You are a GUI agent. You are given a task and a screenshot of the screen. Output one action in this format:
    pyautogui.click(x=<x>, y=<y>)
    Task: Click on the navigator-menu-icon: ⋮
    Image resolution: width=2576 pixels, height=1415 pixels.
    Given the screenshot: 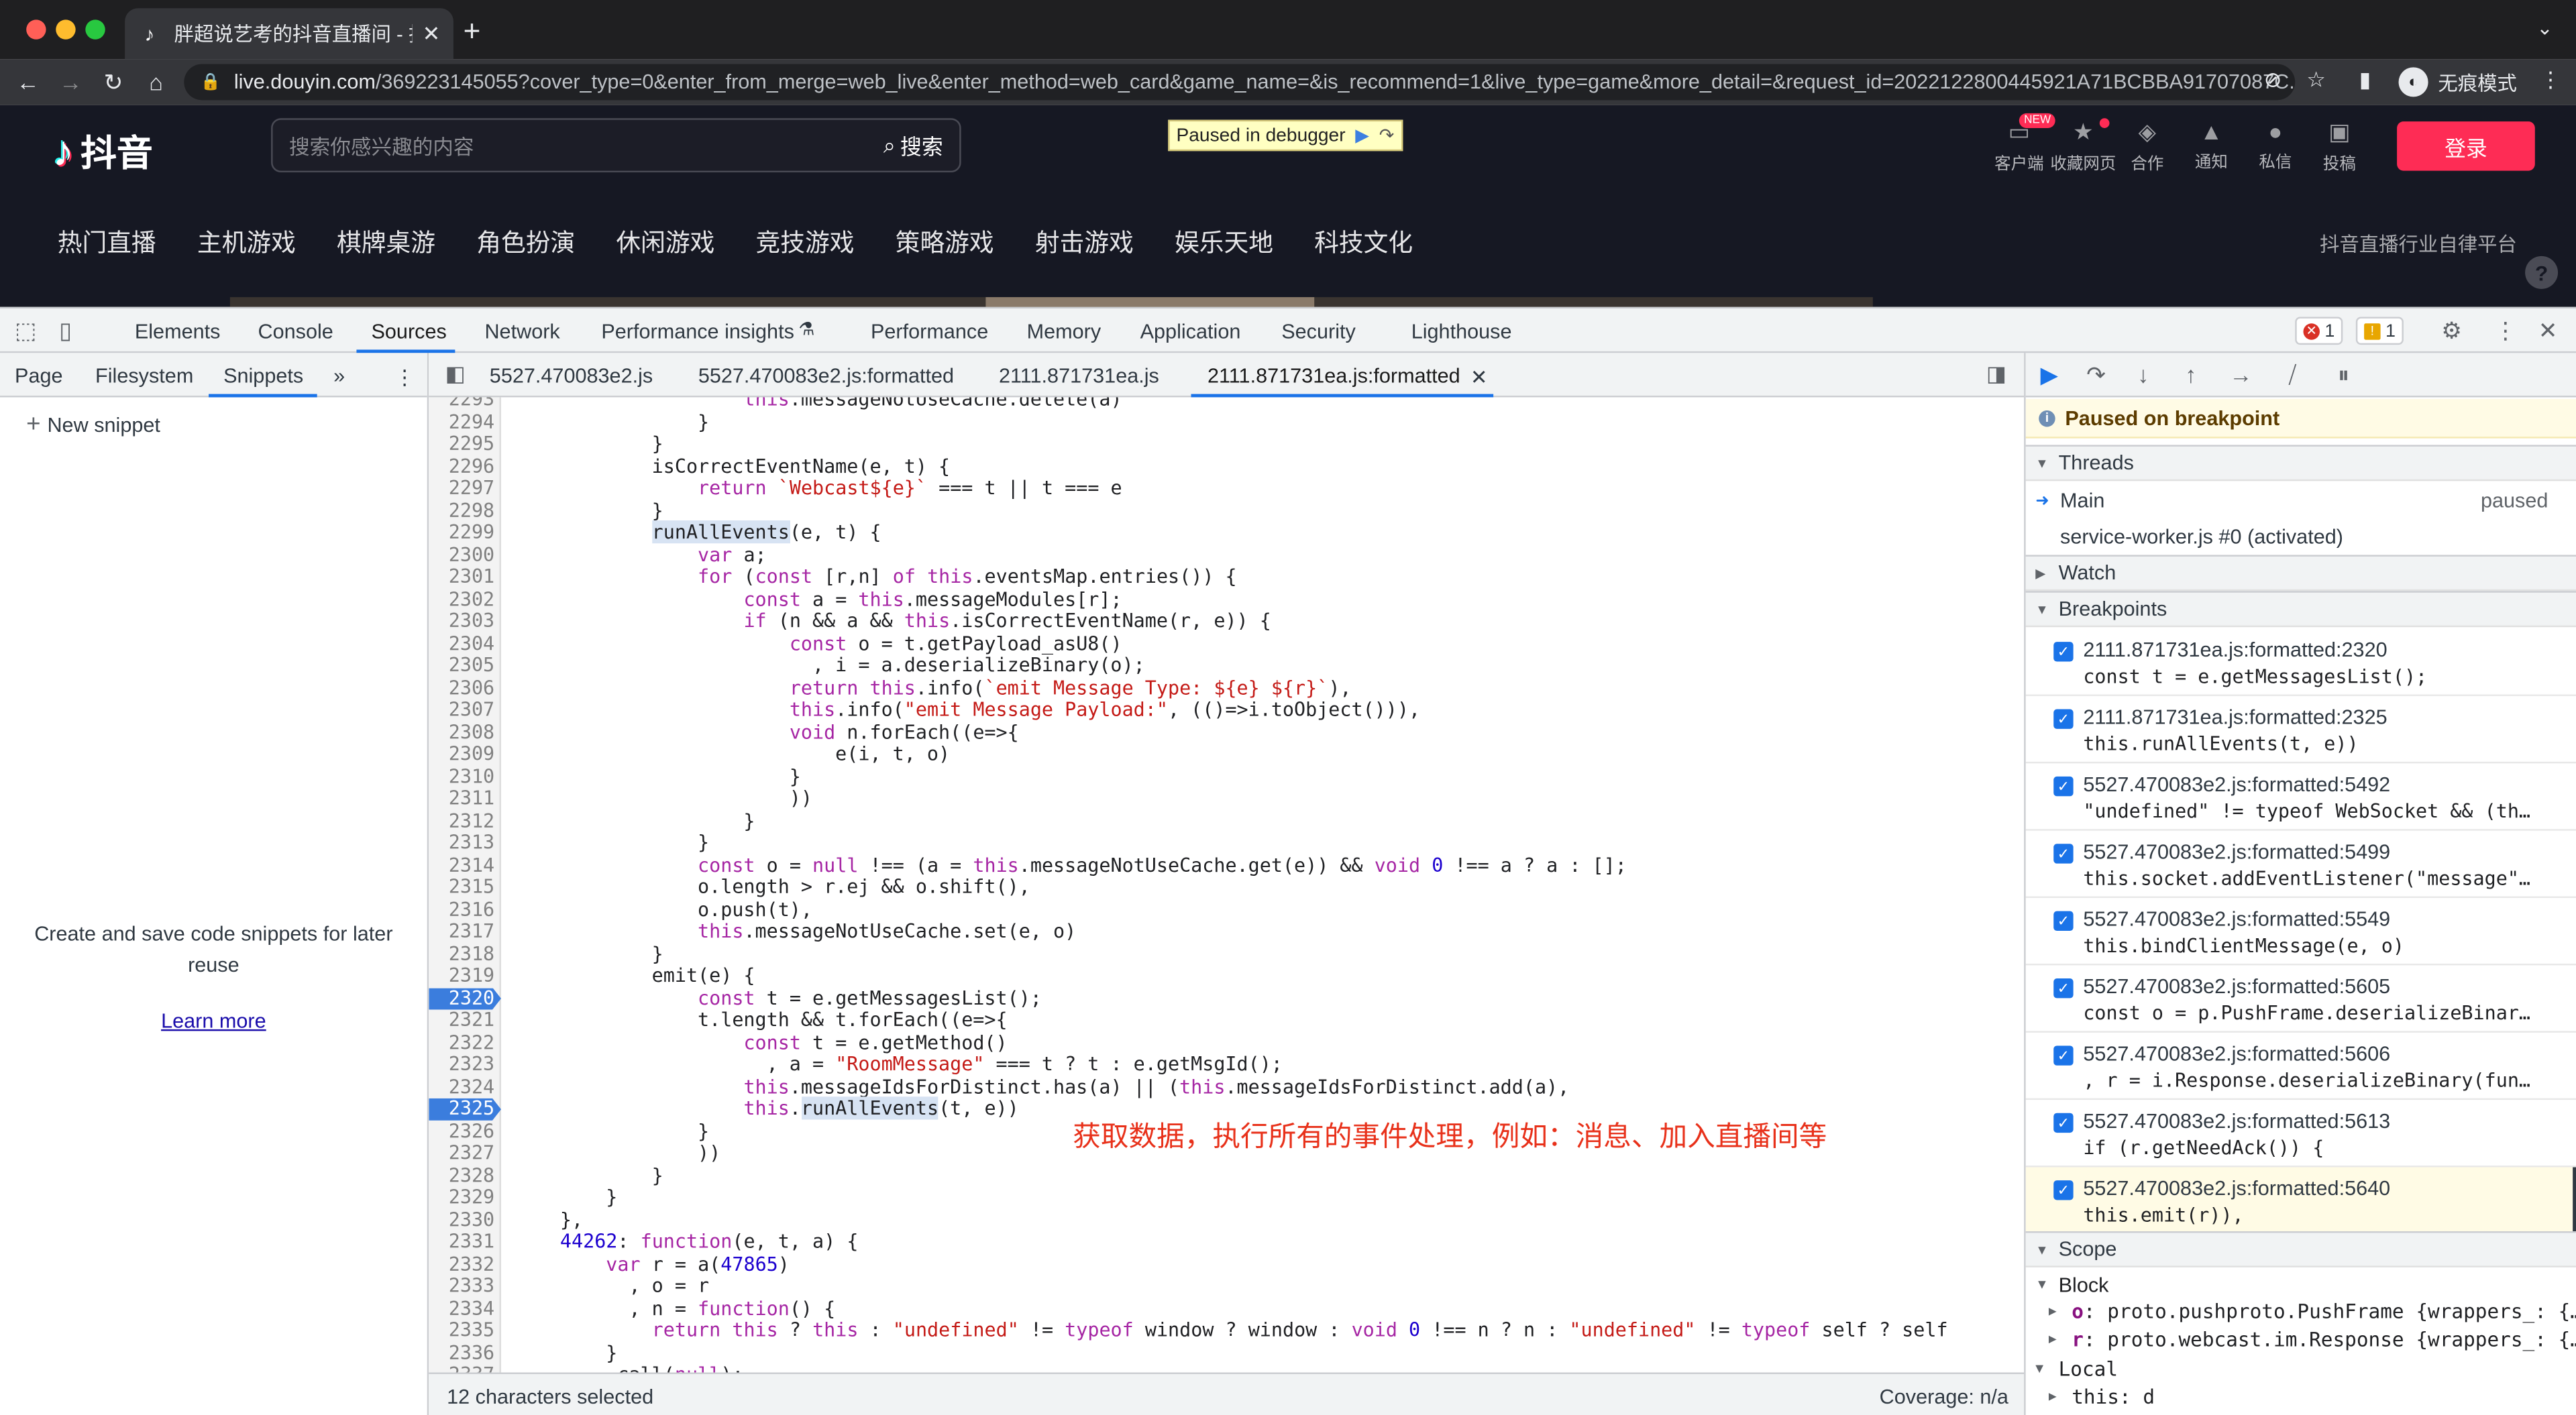 What is the action you would take?
    pyautogui.click(x=404, y=376)
    